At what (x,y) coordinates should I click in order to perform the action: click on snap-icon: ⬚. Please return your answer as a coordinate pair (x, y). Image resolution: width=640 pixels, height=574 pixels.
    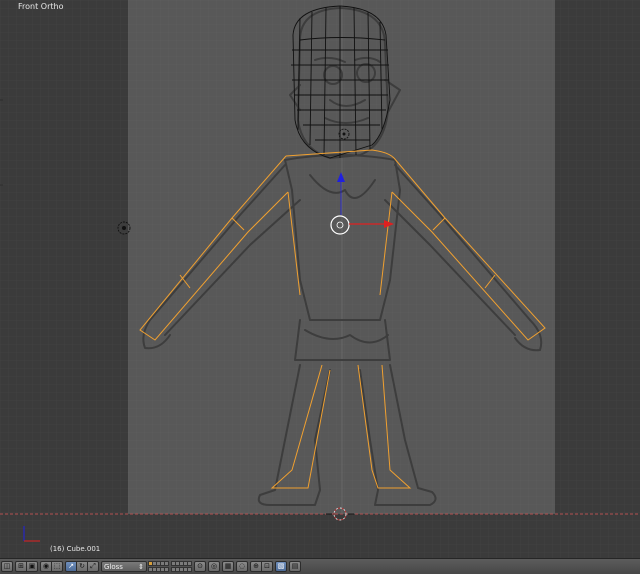
    Looking at the image, I should click on (57, 566).